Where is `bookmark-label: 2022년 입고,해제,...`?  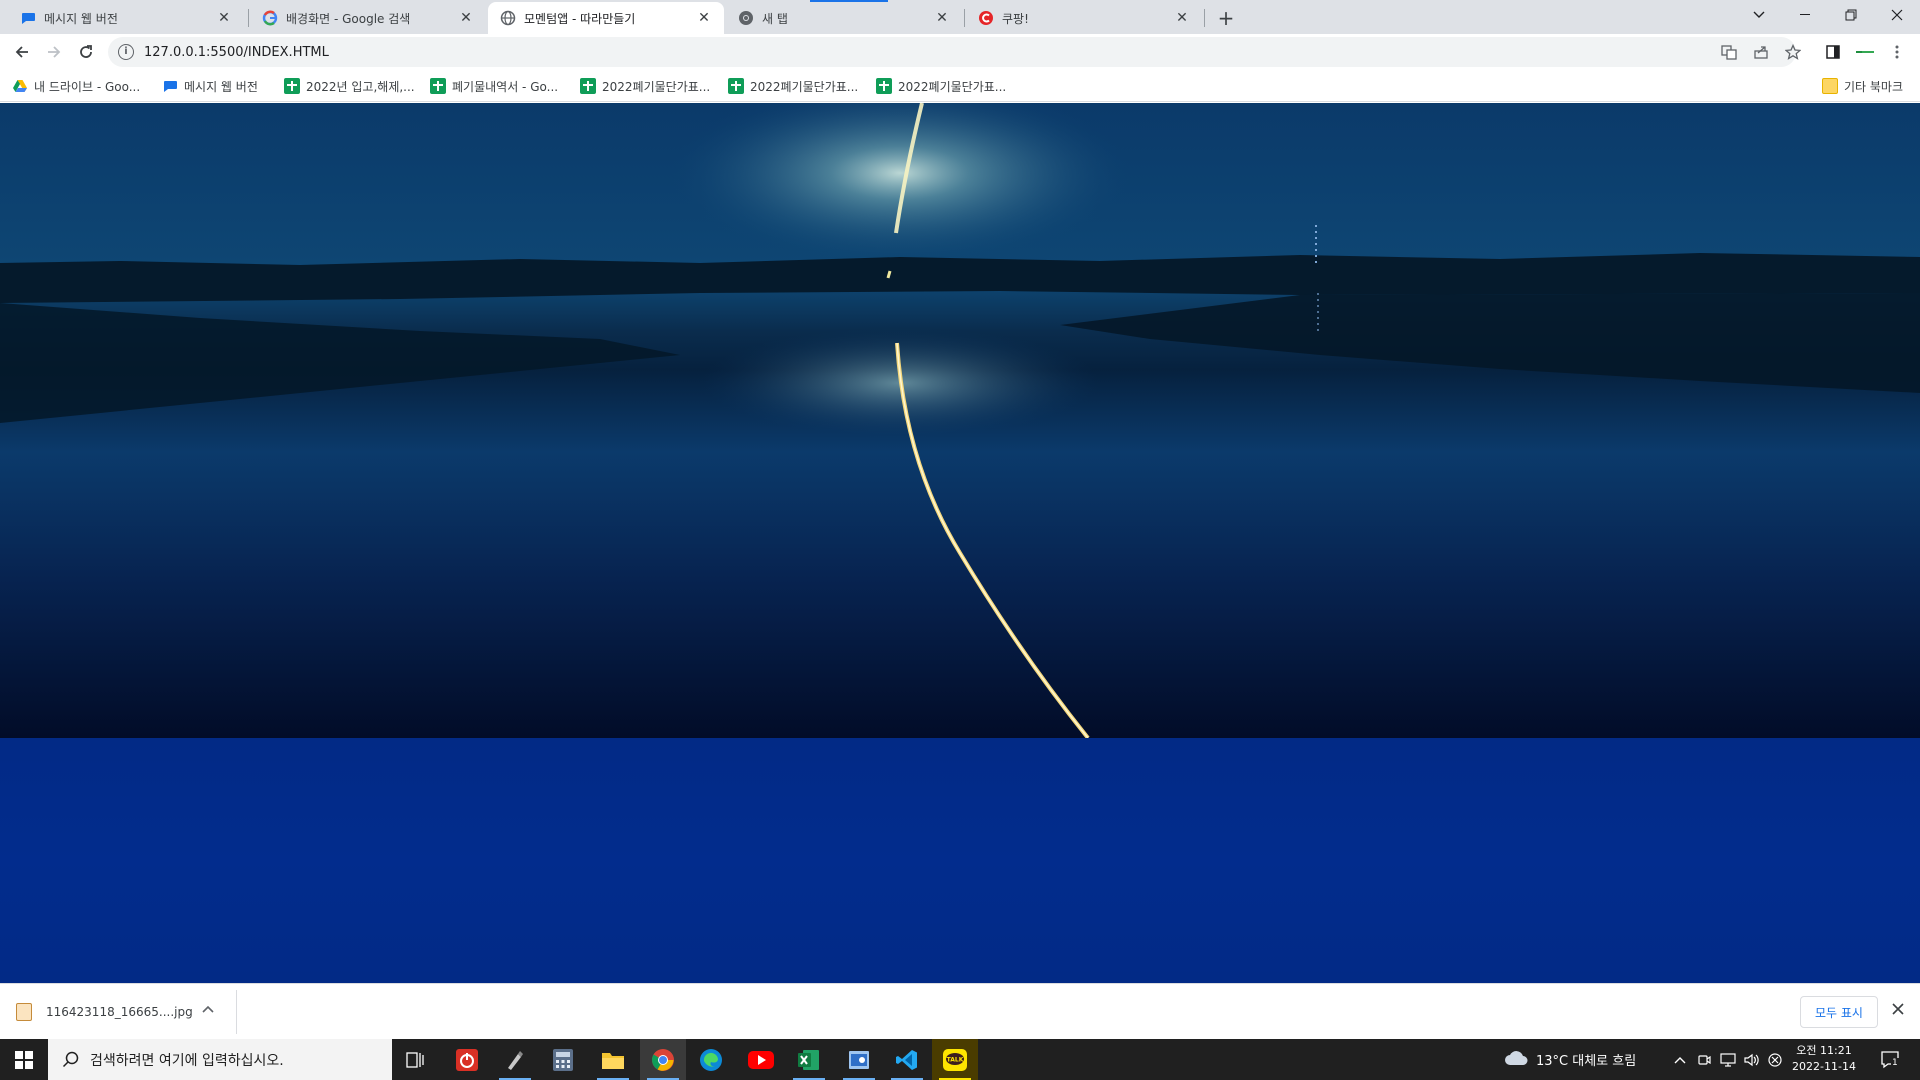
bookmark-label: 2022년 입고,해제,... is located at coordinates (360, 86).